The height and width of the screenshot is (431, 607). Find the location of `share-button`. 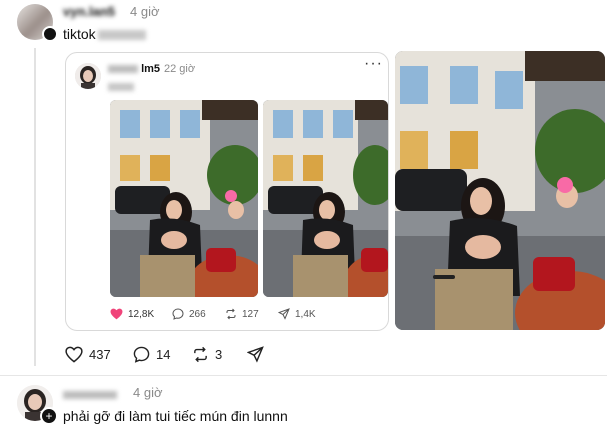

share-button is located at coordinates (255, 354).